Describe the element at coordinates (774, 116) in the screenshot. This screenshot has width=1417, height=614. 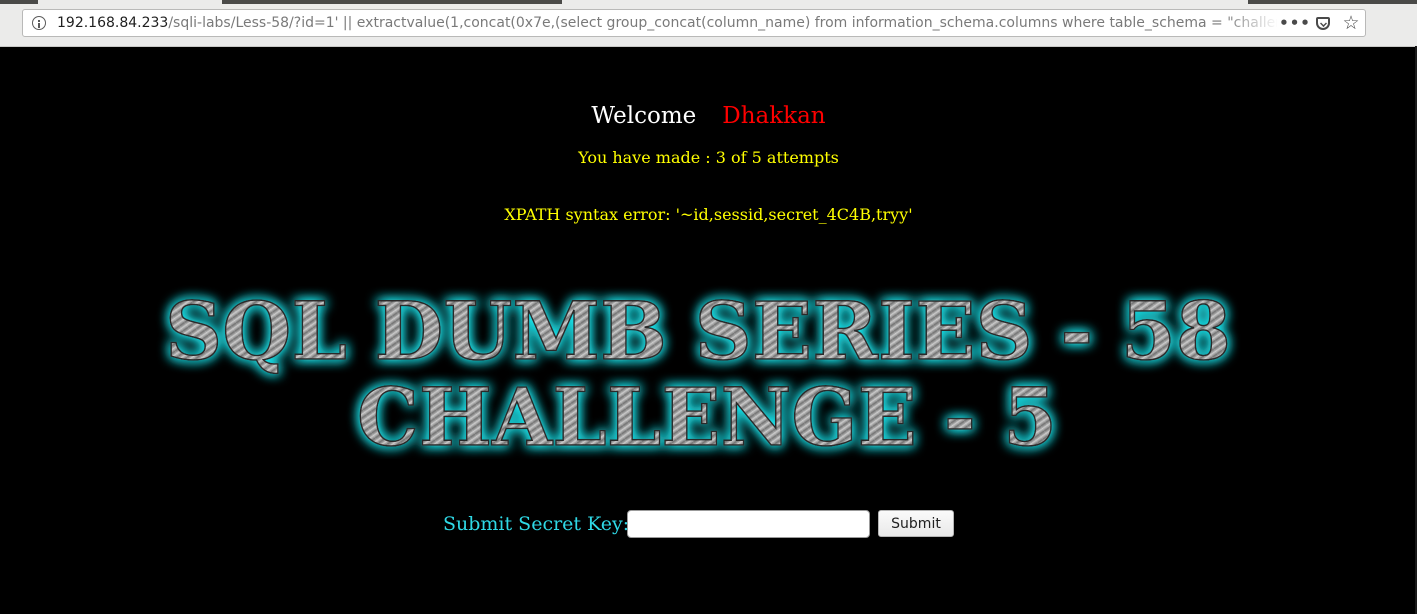
I see `username: Dhakkan` at that location.